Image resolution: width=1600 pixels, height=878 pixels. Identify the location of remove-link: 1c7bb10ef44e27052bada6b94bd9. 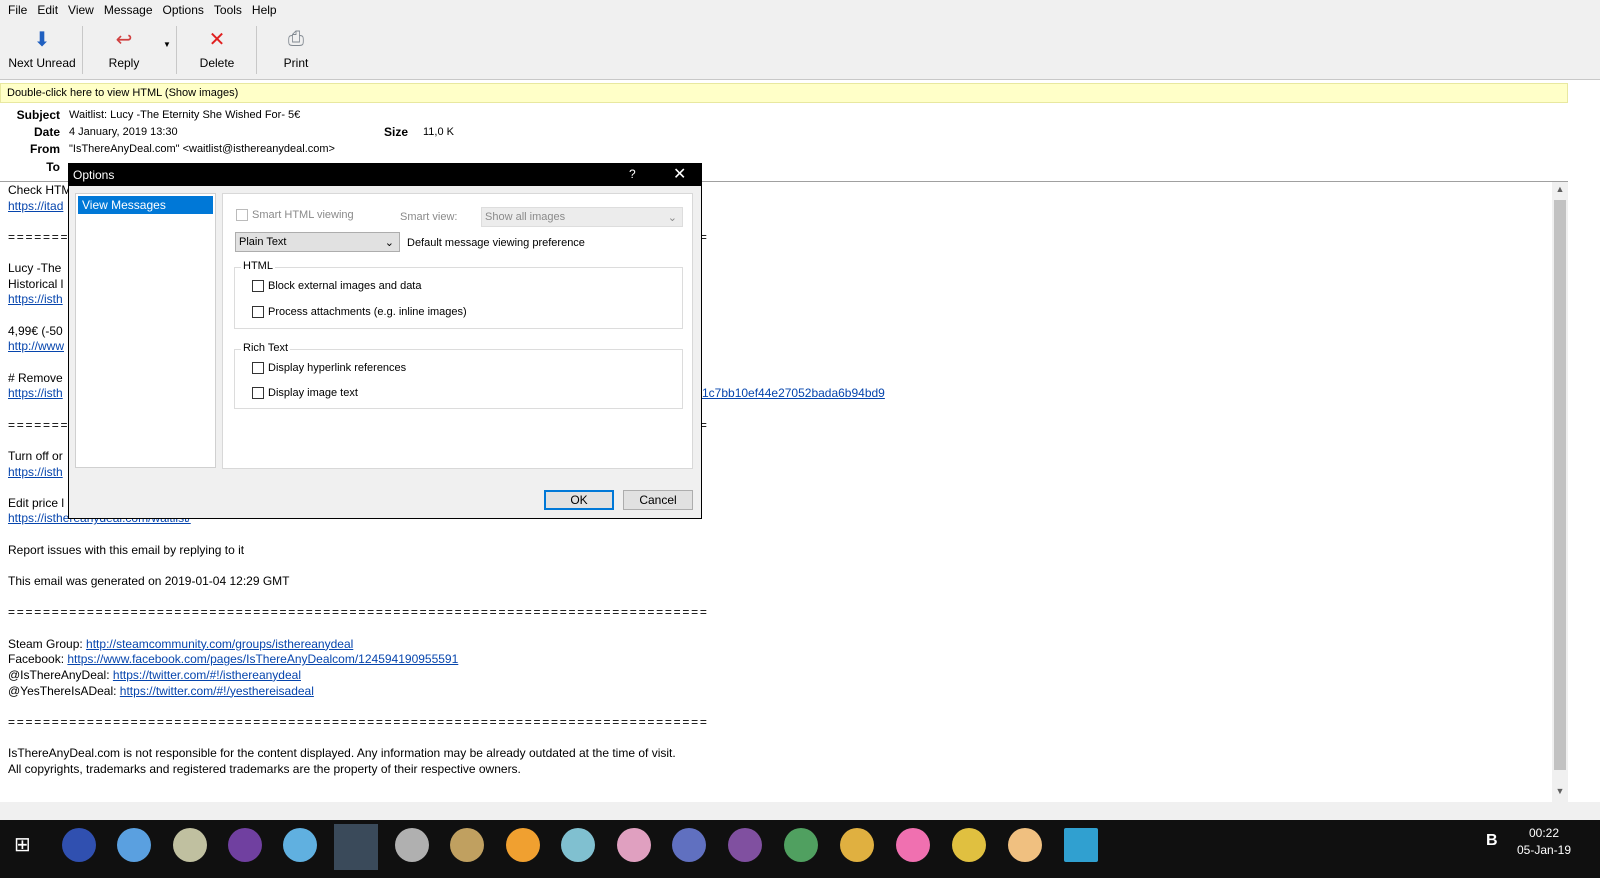
(793, 394).